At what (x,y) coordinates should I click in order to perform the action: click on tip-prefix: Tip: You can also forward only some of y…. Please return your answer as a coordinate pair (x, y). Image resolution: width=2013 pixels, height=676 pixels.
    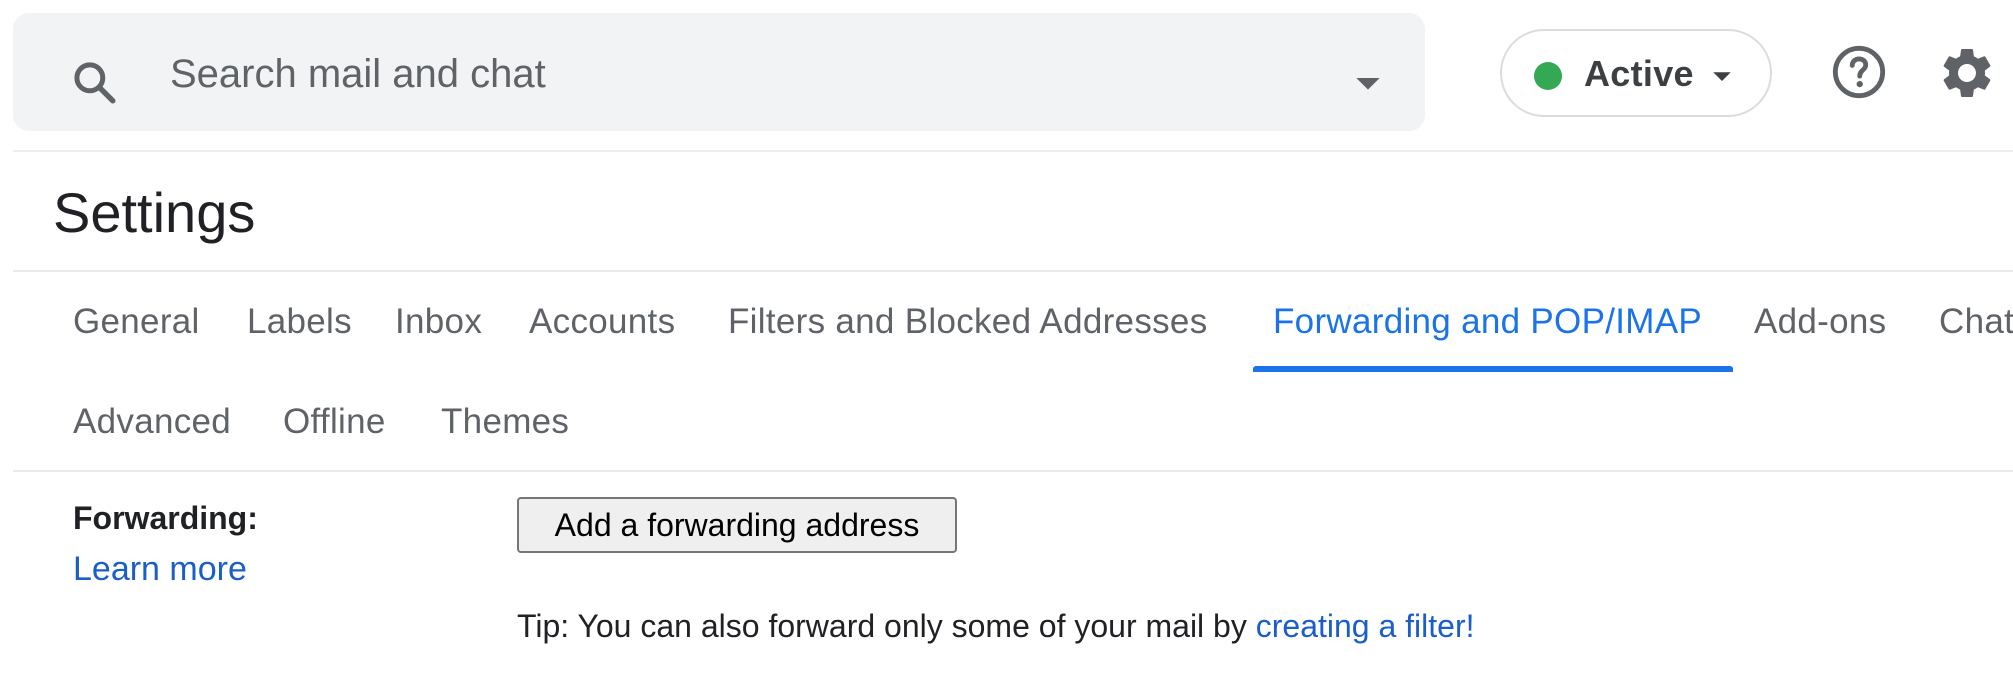
    Looking at the image, I should click on (886, 626).